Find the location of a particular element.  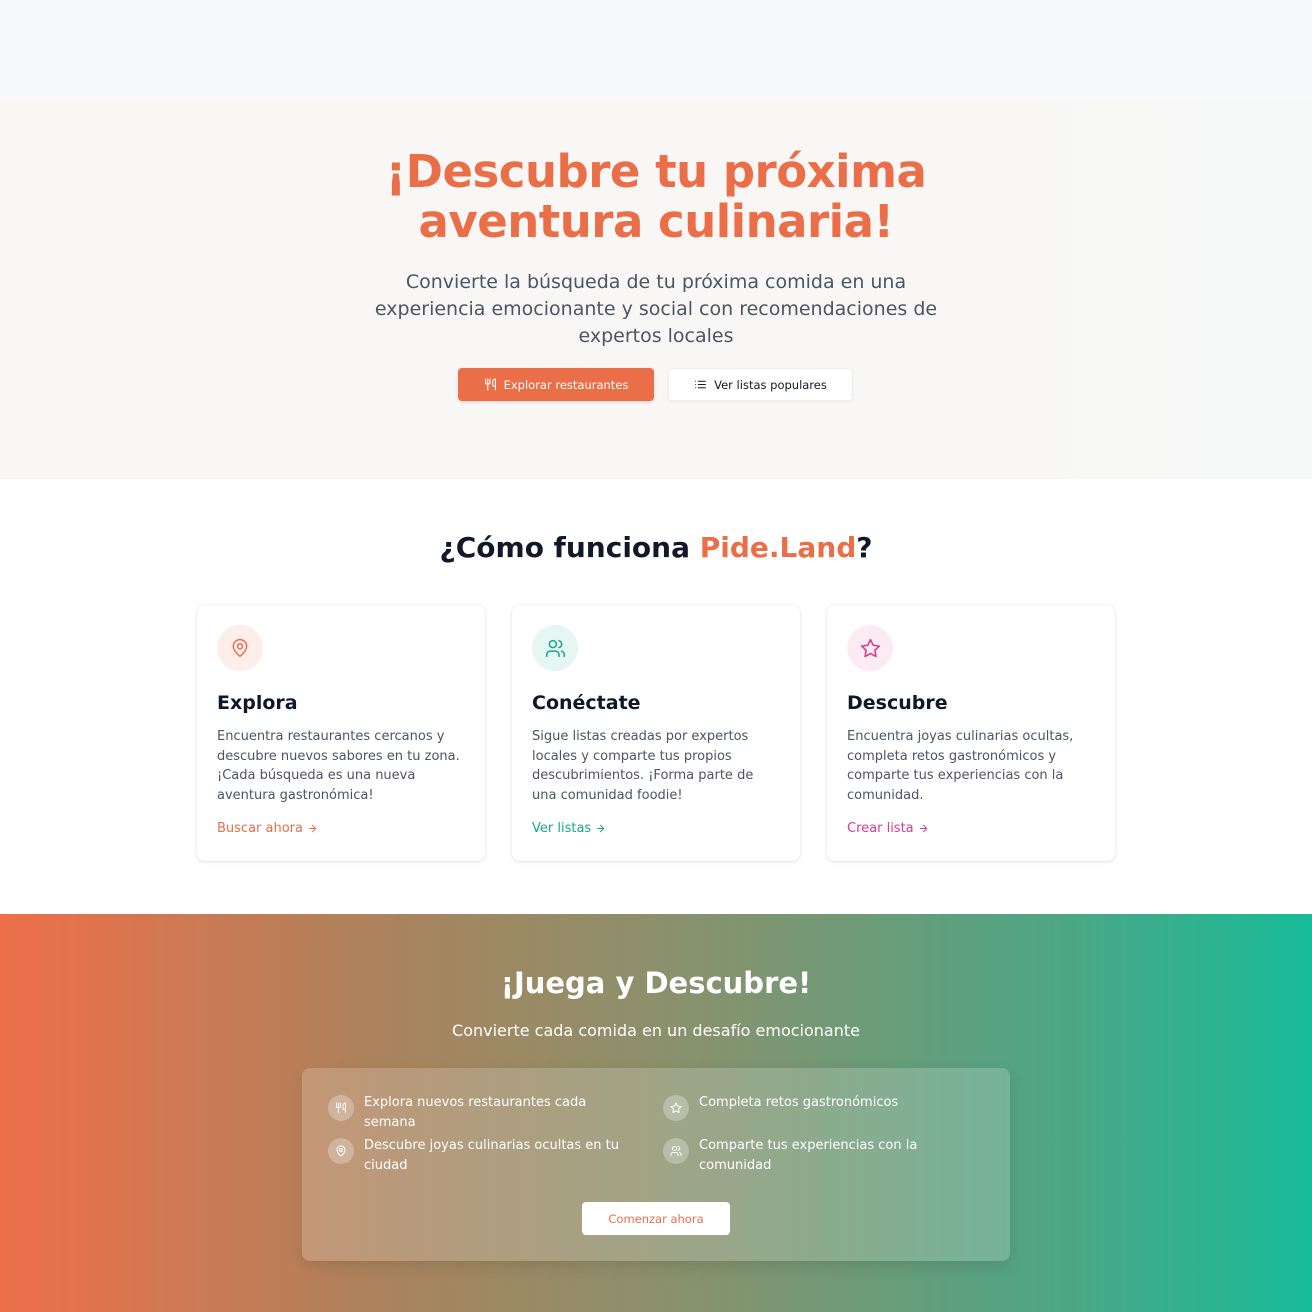

popular-lists-button: Ver listas populares is located at coordinates (760, 384).